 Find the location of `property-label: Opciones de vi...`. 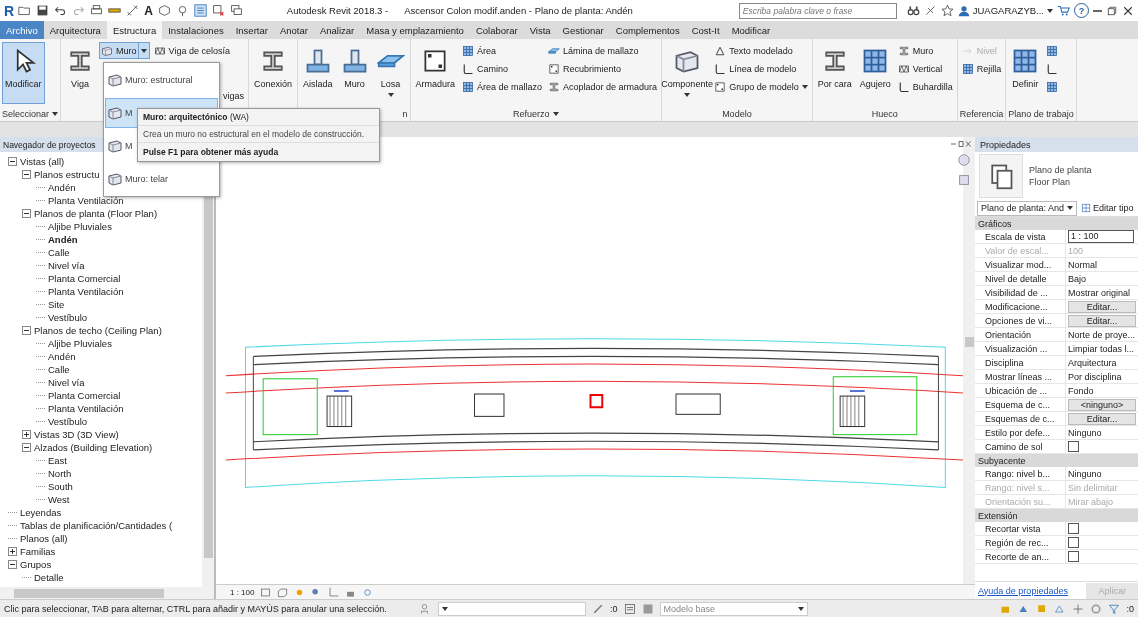

property-label: Opciones de vi... is located at coordinates (1020, 320).